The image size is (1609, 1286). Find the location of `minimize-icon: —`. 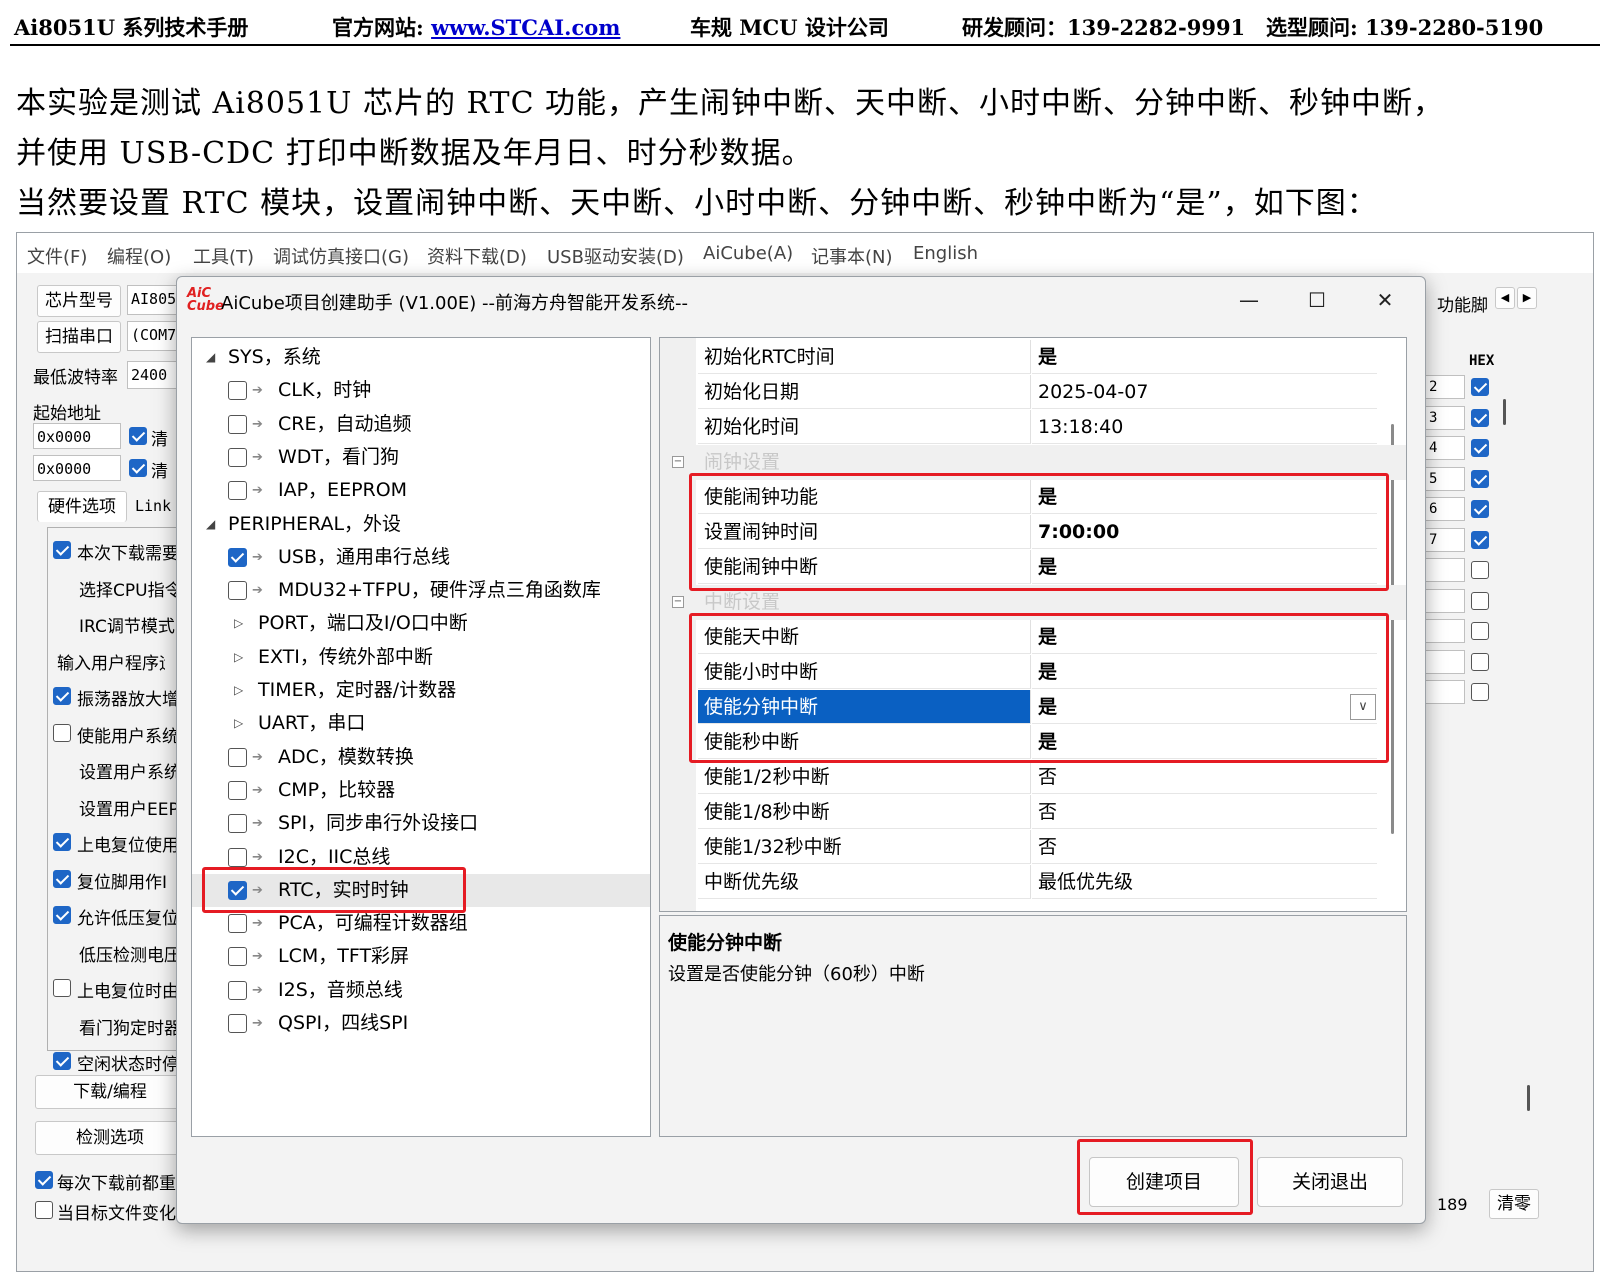

minimize-icon: — is located at coordinates (1249, 300).